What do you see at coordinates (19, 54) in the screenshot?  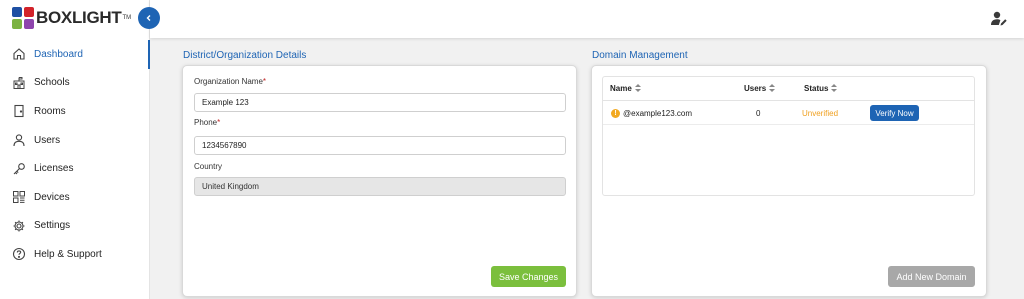 I see `home-icon` at bounding box center [19, 54].